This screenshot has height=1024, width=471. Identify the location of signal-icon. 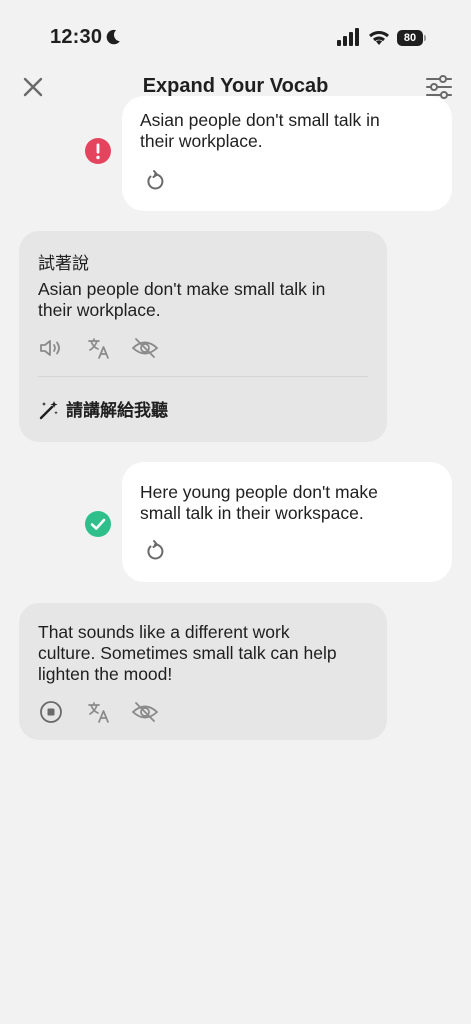
(348, 37).